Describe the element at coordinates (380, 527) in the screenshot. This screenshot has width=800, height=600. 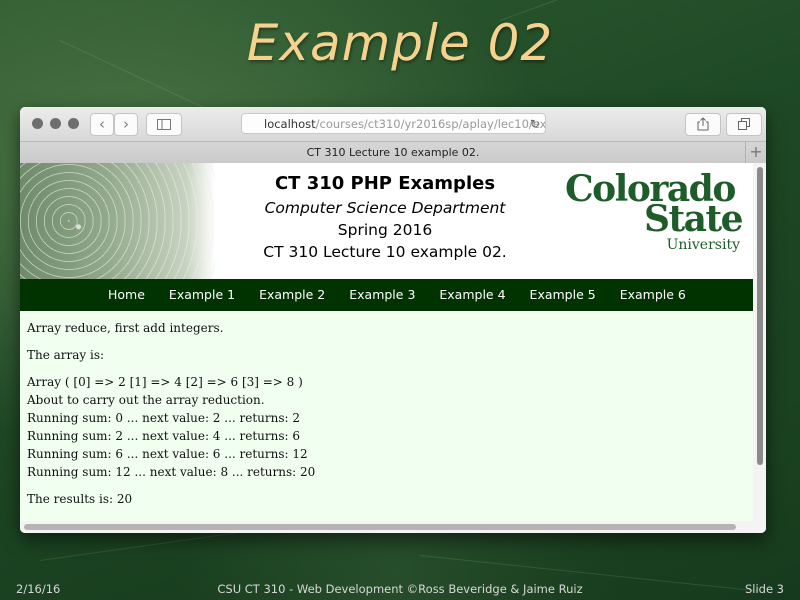
I see `horizontal-scrollbar-thumb` at that location.